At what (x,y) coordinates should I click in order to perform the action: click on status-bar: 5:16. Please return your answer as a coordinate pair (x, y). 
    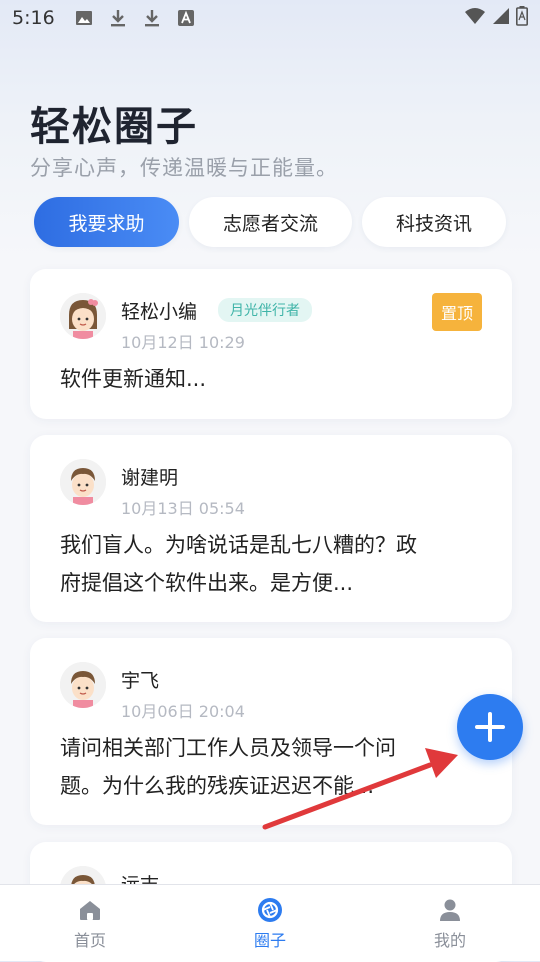
    Looking at the image, I should click on (270, 18).